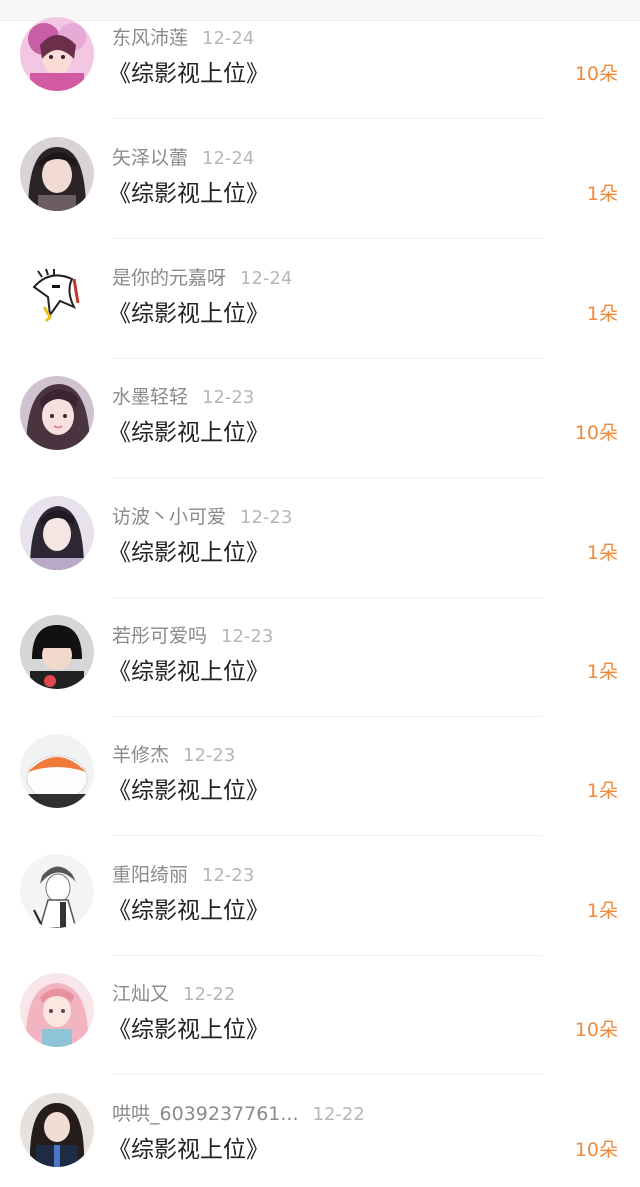 The height and width of the screenshot is (1187, 640). I want to click on sketch-boy-avatar-icon, so click(57, 891).